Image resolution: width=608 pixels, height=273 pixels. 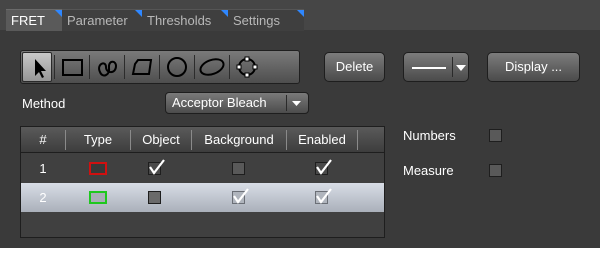 I want to click on line-style-dropdown, so click(x=436, y=67).